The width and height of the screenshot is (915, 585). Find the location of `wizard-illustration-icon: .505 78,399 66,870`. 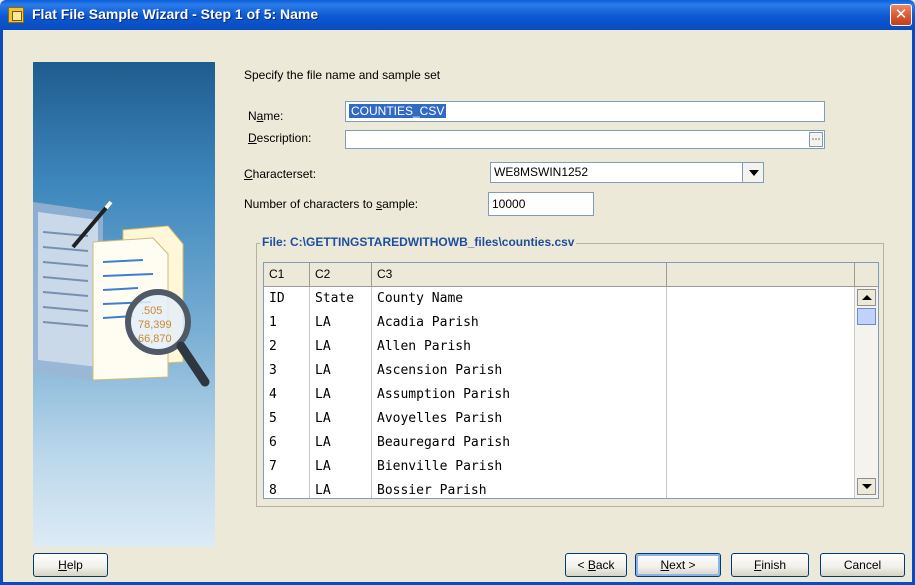

wizard-illustration-icon: .505 78,399 66,870 is located at coordinates (121, 293).